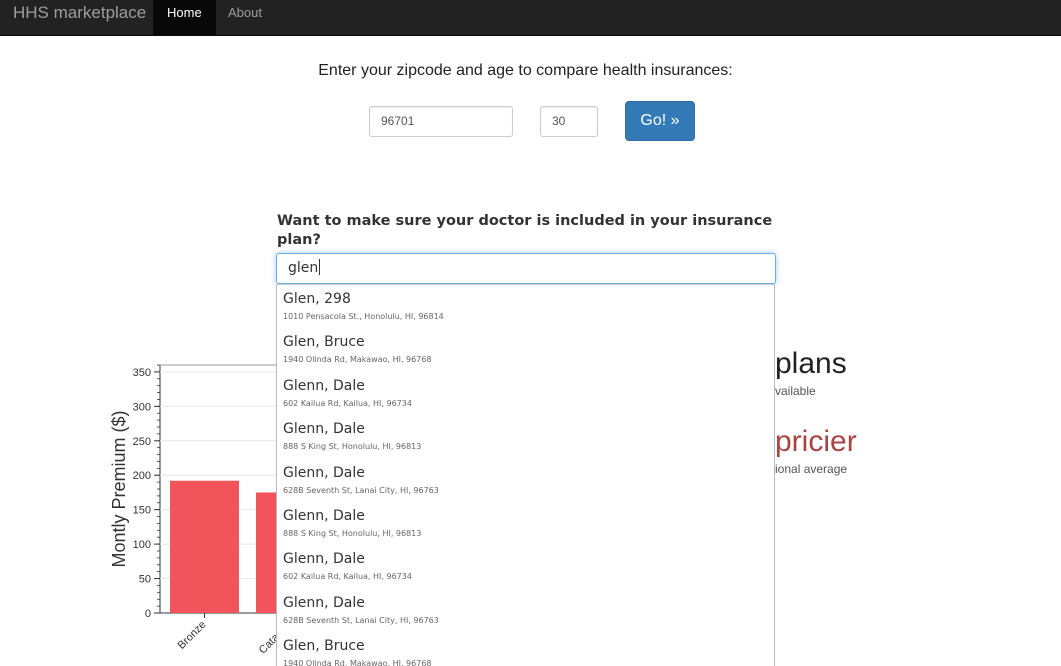 This screenshot has width=1061, height=666. I want to click on text-caret, so click(320, 267).